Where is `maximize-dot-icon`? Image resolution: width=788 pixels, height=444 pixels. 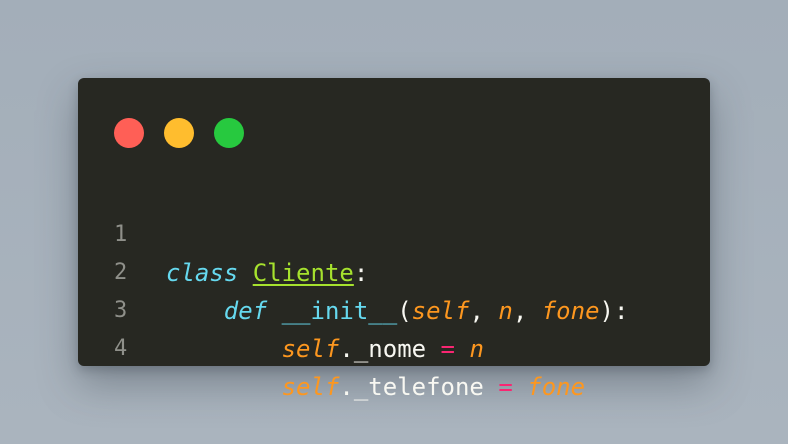
maximize-dot-icon is located at coordinates (229, 133).